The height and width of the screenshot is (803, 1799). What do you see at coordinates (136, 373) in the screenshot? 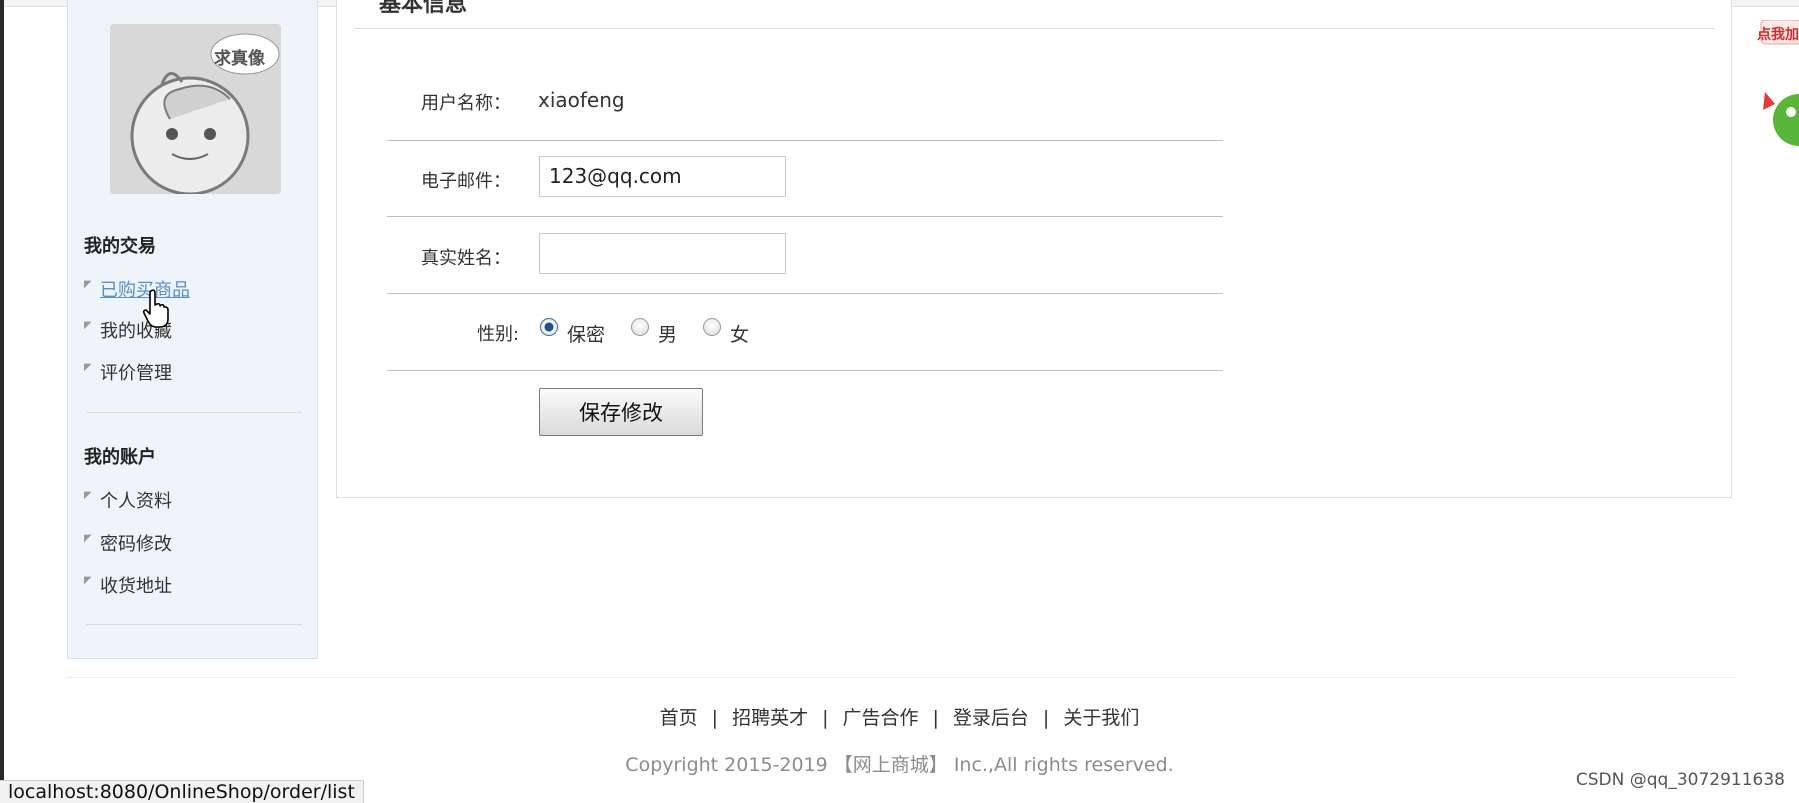
I see `sidebar-item-label: 评价管理` at bounding box center [136, 373].